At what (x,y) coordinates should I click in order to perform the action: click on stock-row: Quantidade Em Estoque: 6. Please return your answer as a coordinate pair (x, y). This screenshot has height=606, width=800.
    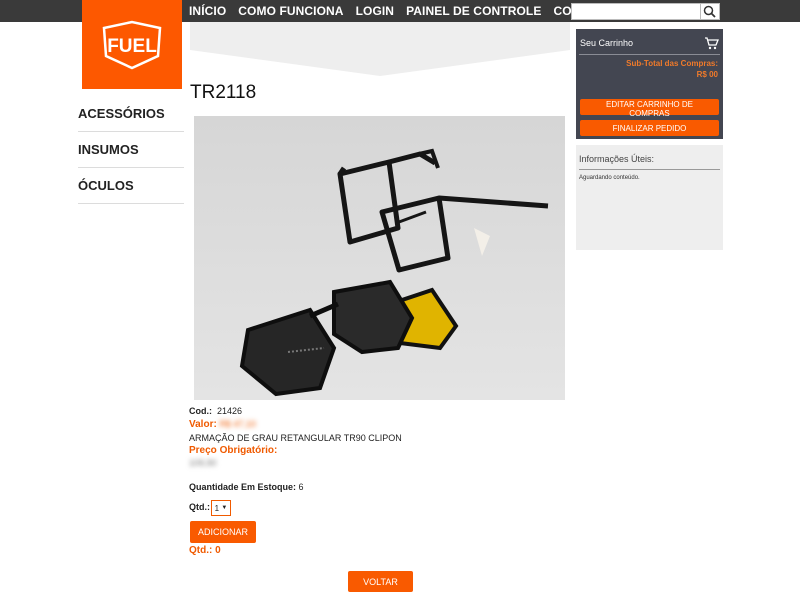
    Looking at the image, I should click on (246, 487).